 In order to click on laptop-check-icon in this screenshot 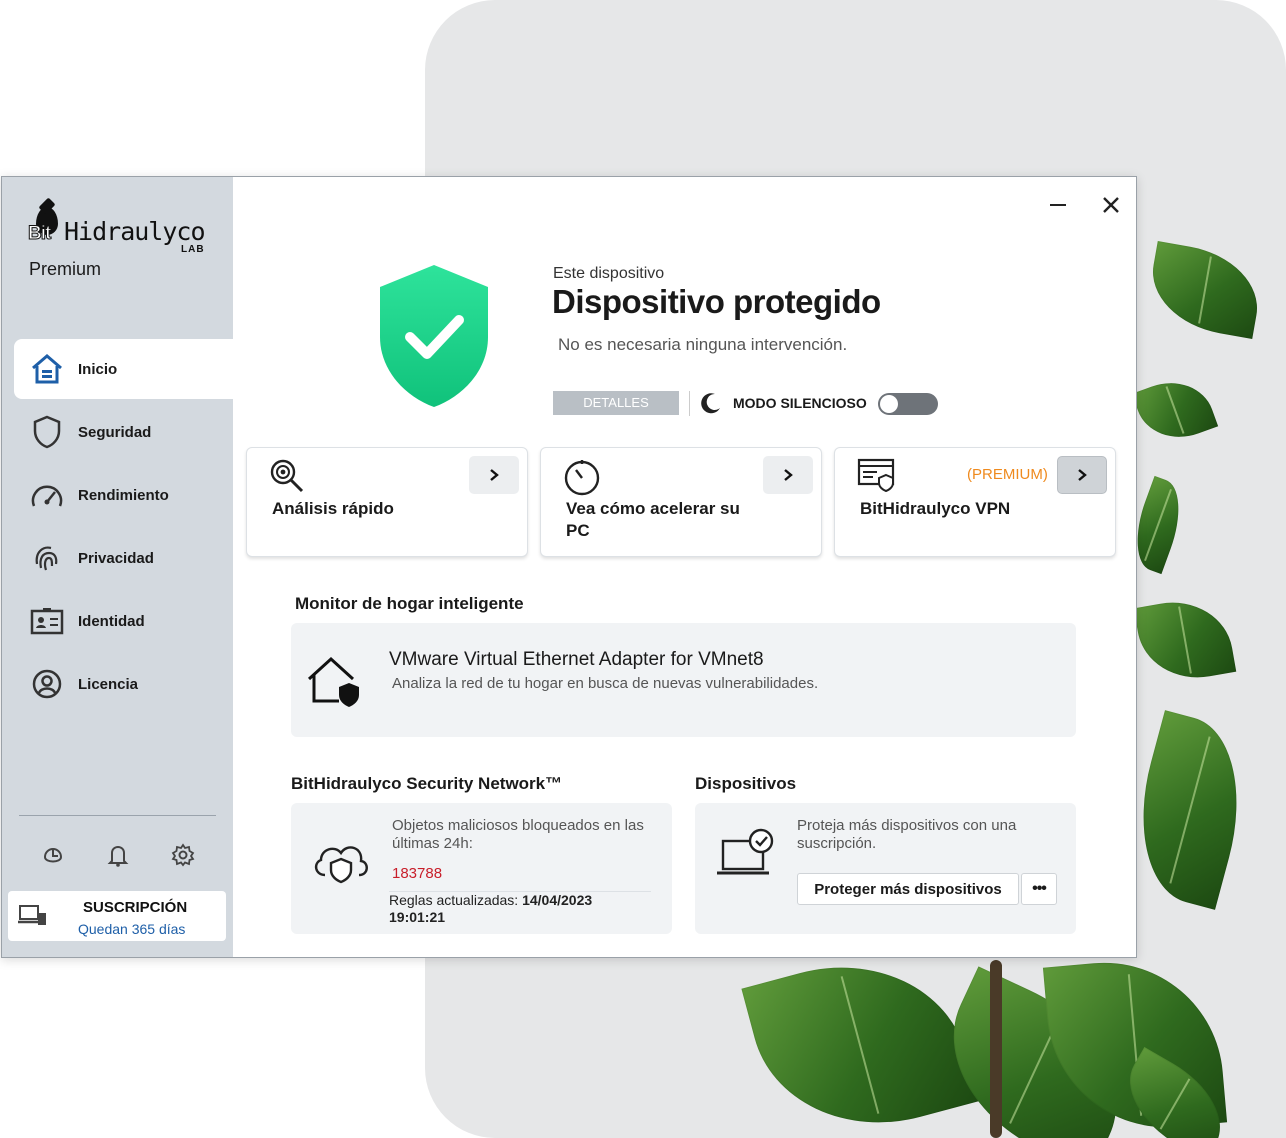, I will do `click(745, 855)`.